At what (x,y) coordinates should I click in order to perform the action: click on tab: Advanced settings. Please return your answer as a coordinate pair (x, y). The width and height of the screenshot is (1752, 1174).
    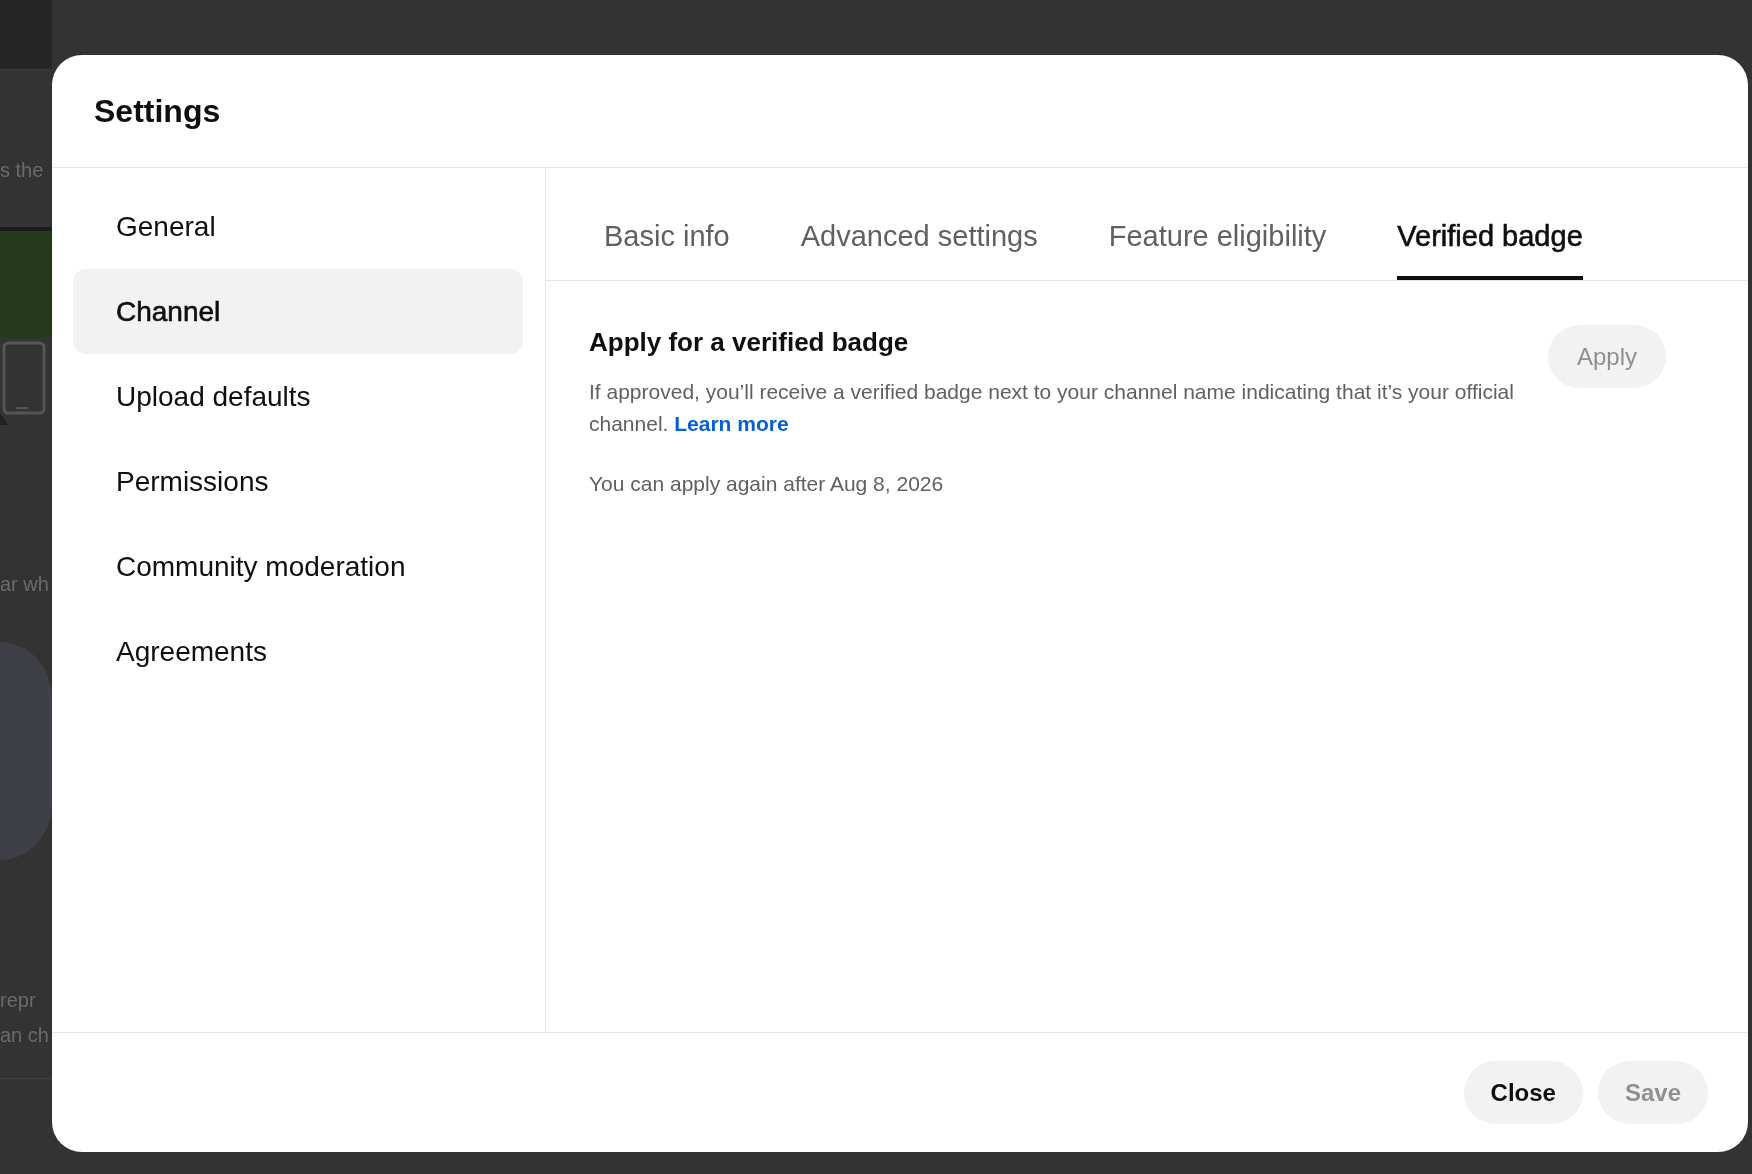
    Looking at the image, I should click on (919, 236).